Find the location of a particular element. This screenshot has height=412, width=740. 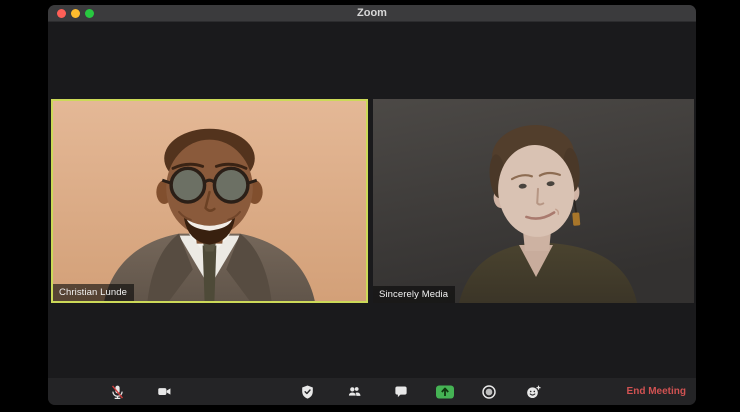

window-title: Zoom is located at coordinates (372, 13).